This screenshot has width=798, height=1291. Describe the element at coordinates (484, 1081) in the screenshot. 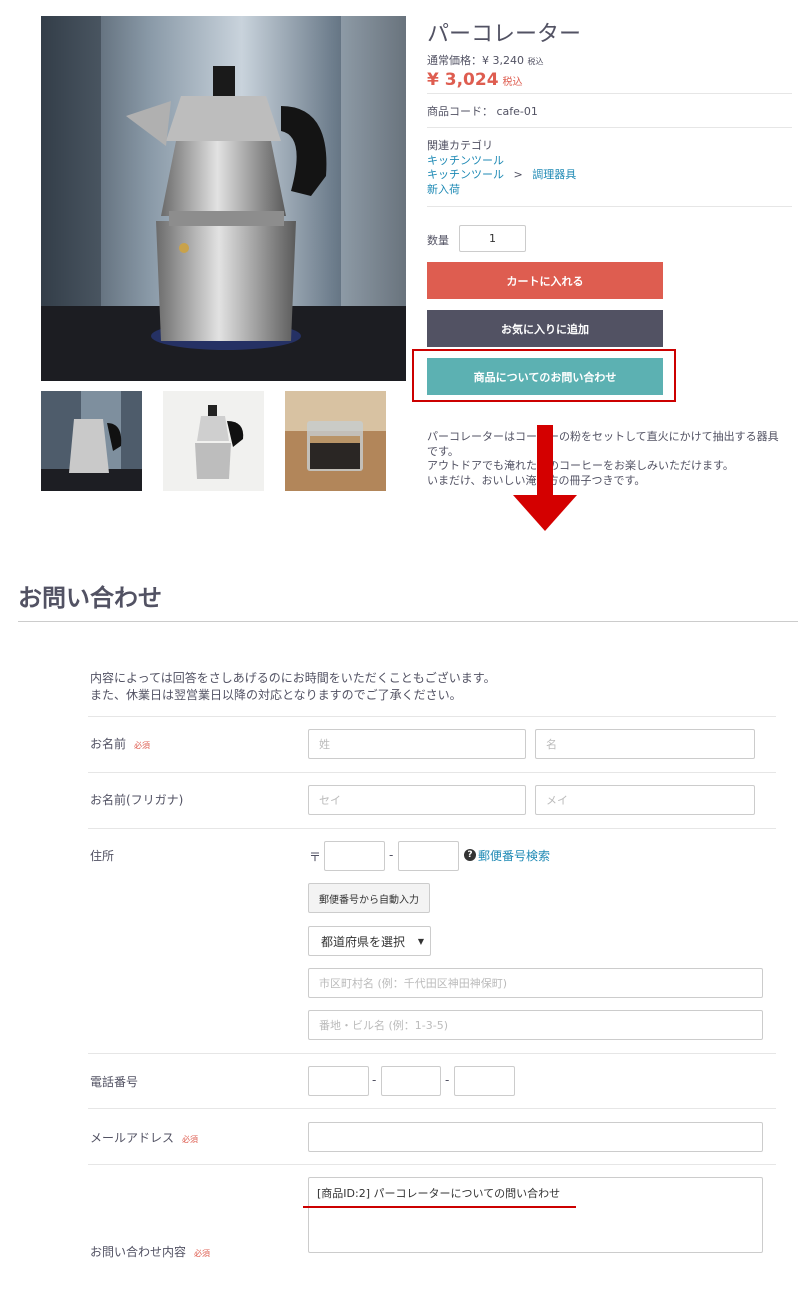

I see `phone-3-input` at that location.